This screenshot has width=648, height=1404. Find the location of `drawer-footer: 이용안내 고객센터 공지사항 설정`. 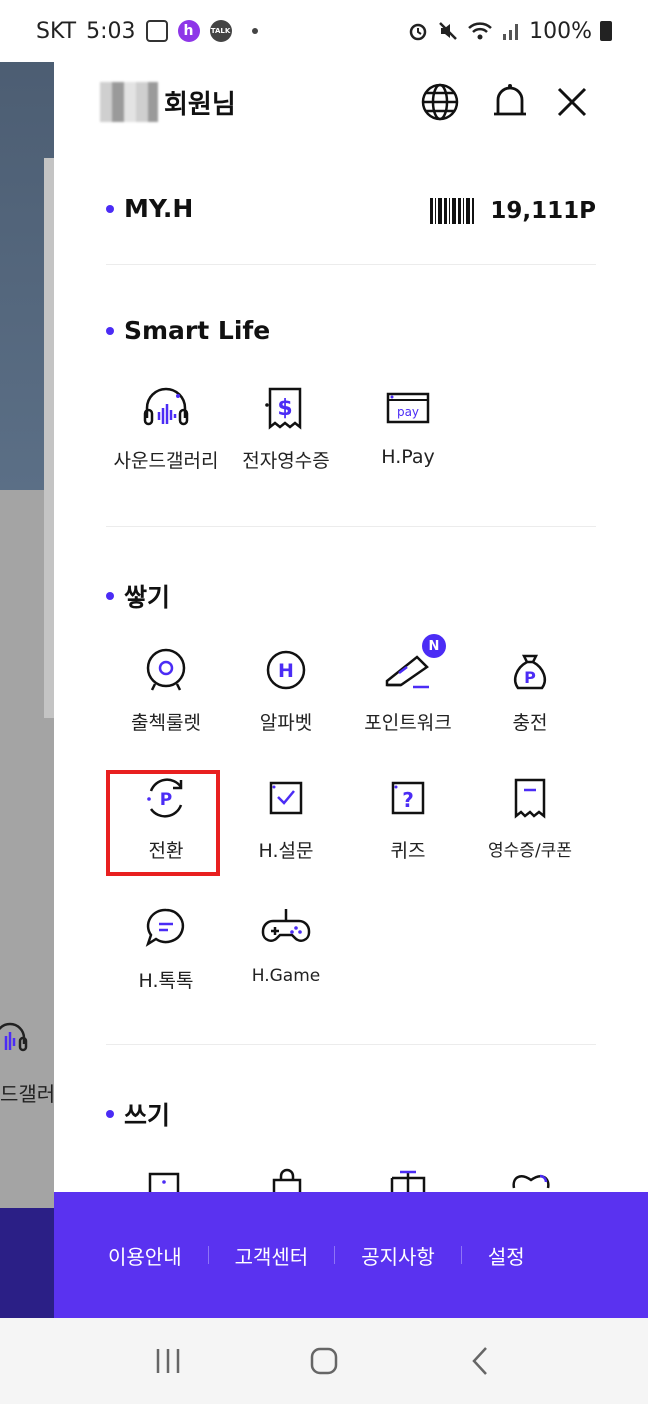

drawer-footer: 이용안내 고객센터 공지사항 설정 is located at coordinates (351, 1255).